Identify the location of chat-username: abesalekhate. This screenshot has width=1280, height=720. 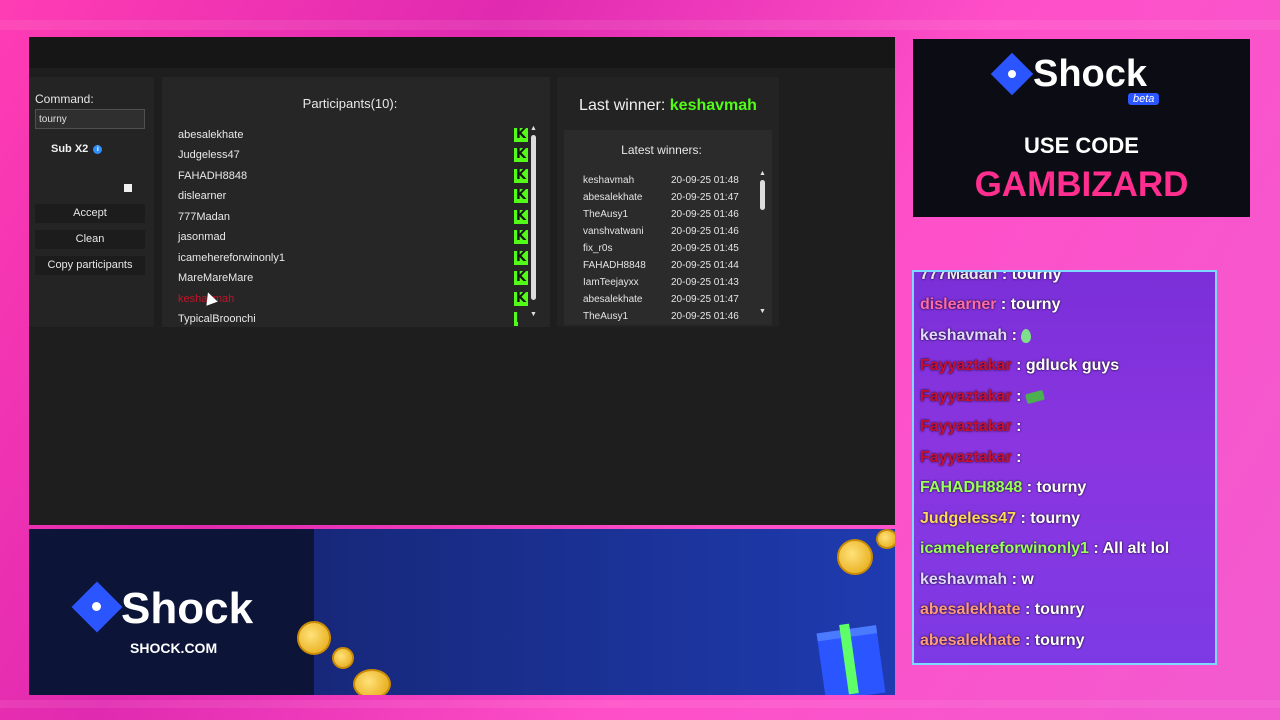
(970, 609).